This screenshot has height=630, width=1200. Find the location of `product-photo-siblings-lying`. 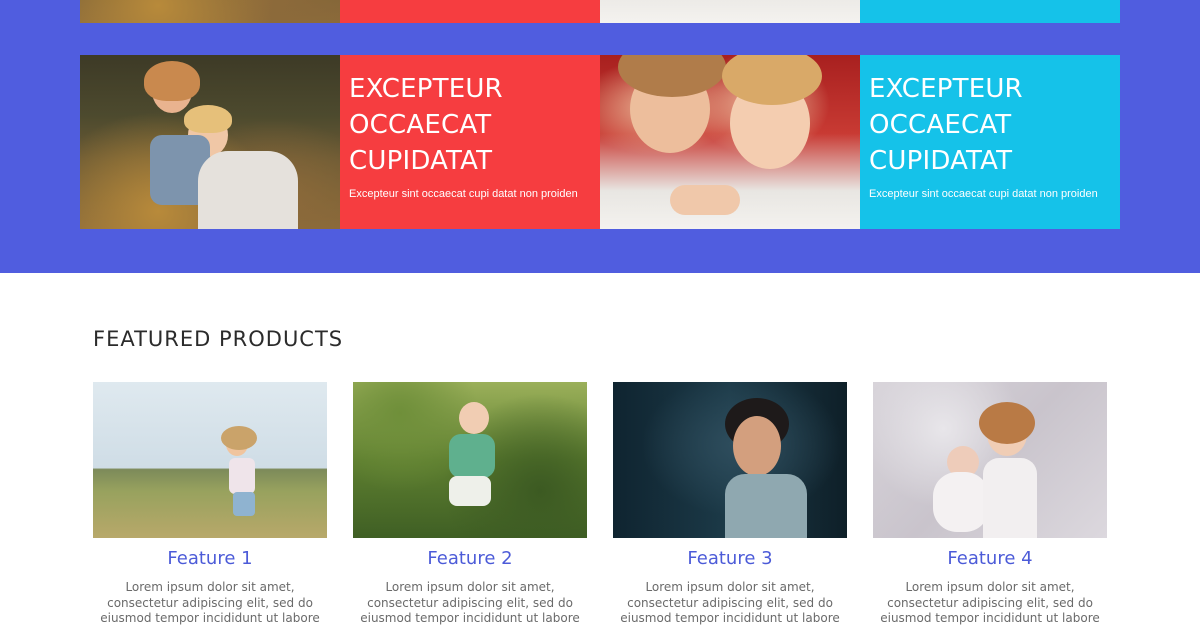

product-photo-siblings-lying is located at coordinates (990, 460).